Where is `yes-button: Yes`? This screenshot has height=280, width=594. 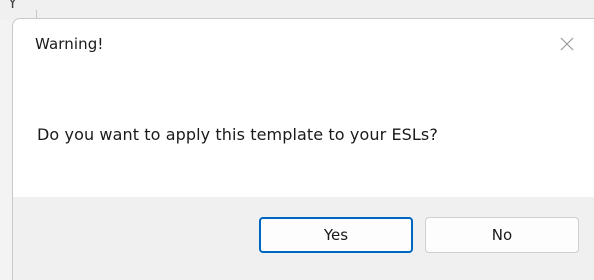
yes-button: Yes is located at coordinates (336, 235).